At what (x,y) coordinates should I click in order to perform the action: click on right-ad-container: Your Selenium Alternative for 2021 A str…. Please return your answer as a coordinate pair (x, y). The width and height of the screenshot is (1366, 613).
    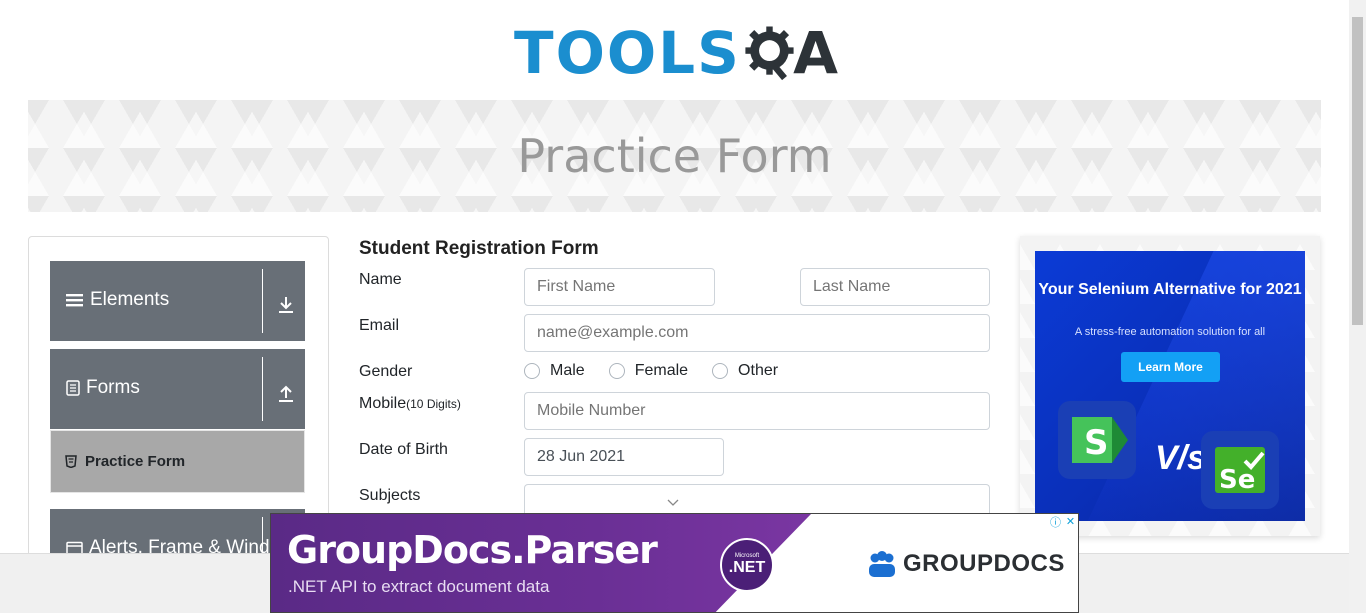
    Looking at the image, I should click on (1170, 386).